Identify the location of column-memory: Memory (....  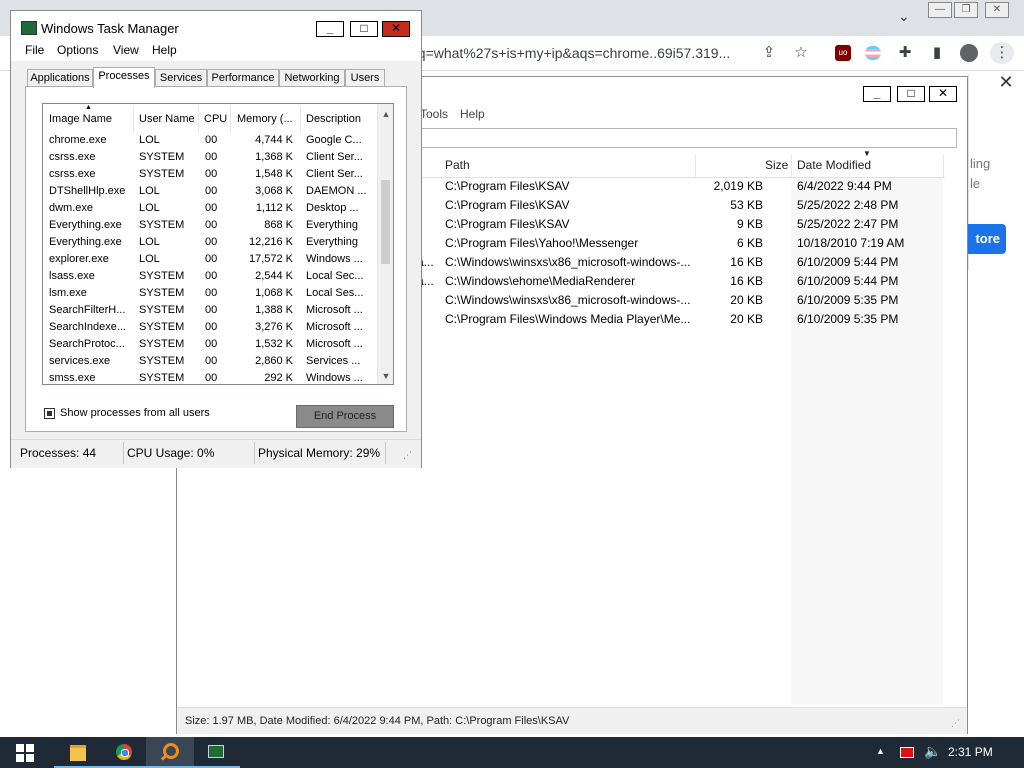
(265, 119).